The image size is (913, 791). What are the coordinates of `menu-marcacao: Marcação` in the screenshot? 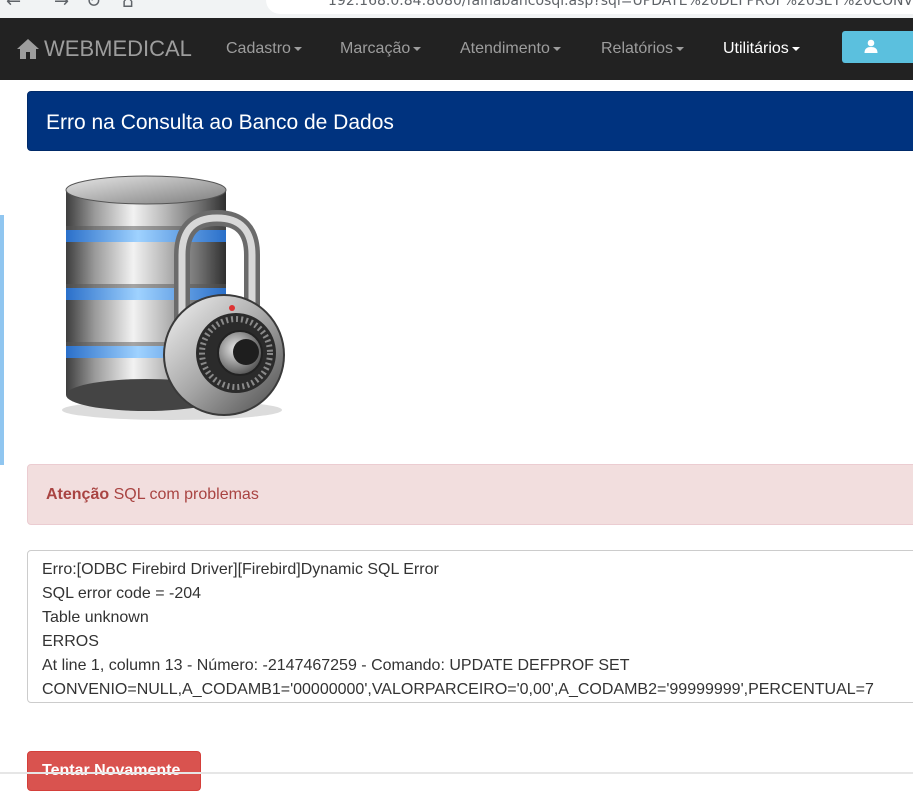 It's located at (381, 49).